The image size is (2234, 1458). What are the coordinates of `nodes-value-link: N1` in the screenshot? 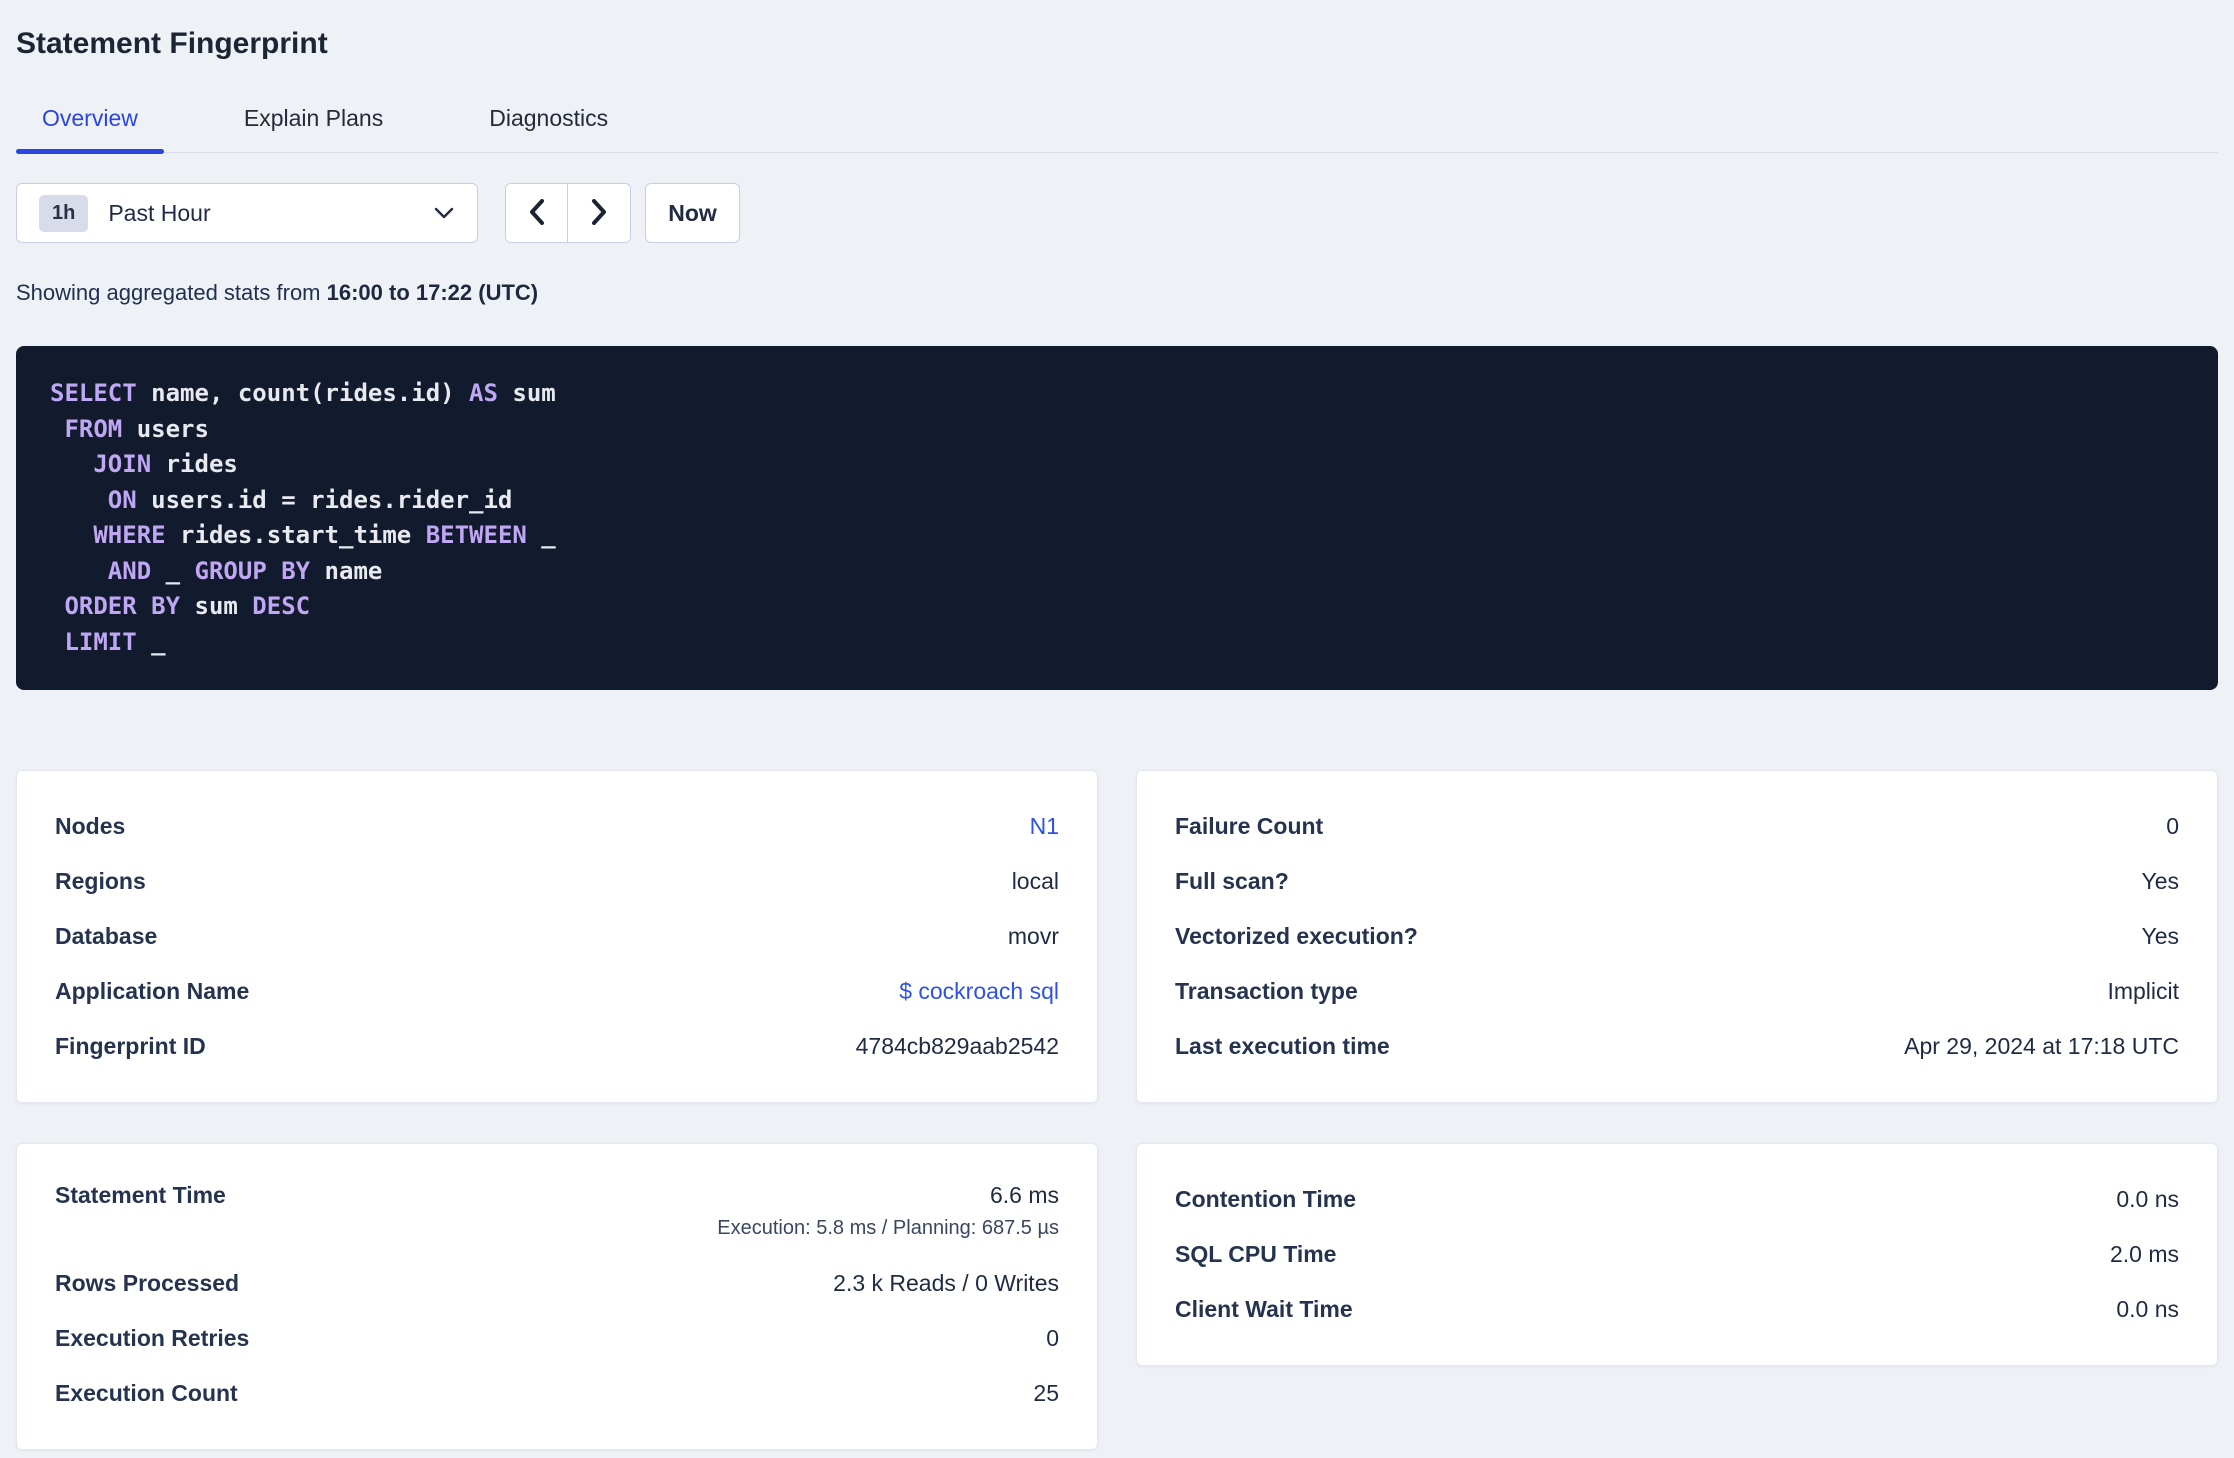 It's located at (1044, 826).